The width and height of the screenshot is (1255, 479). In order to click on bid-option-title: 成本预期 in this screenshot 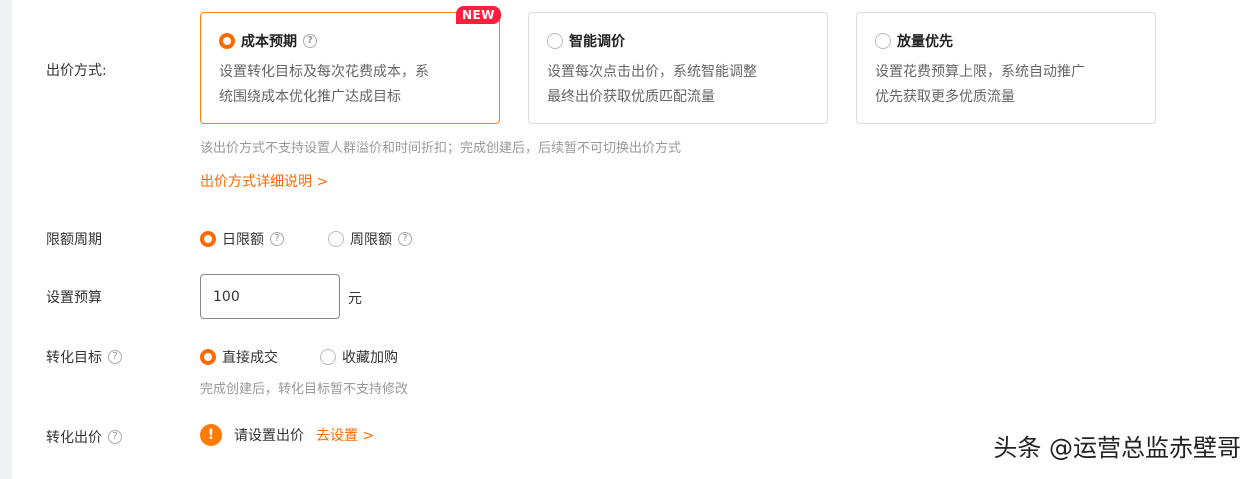, I will do `click(269, 42)`.